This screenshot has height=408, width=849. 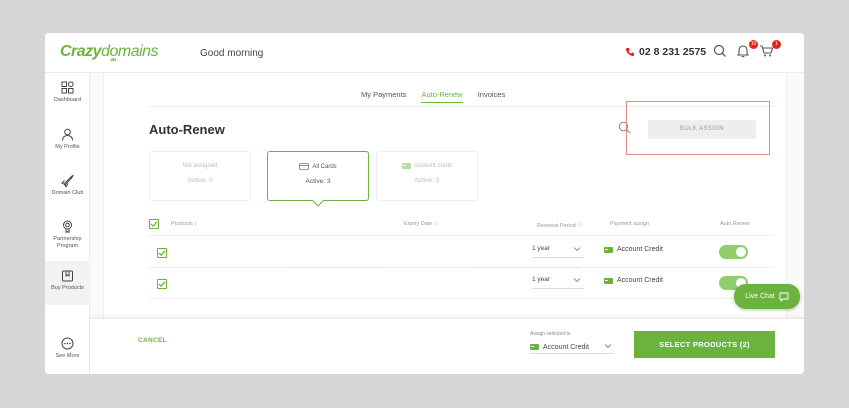 I want to click on logo: Crazydomains .au, so click(x=109, y=53).